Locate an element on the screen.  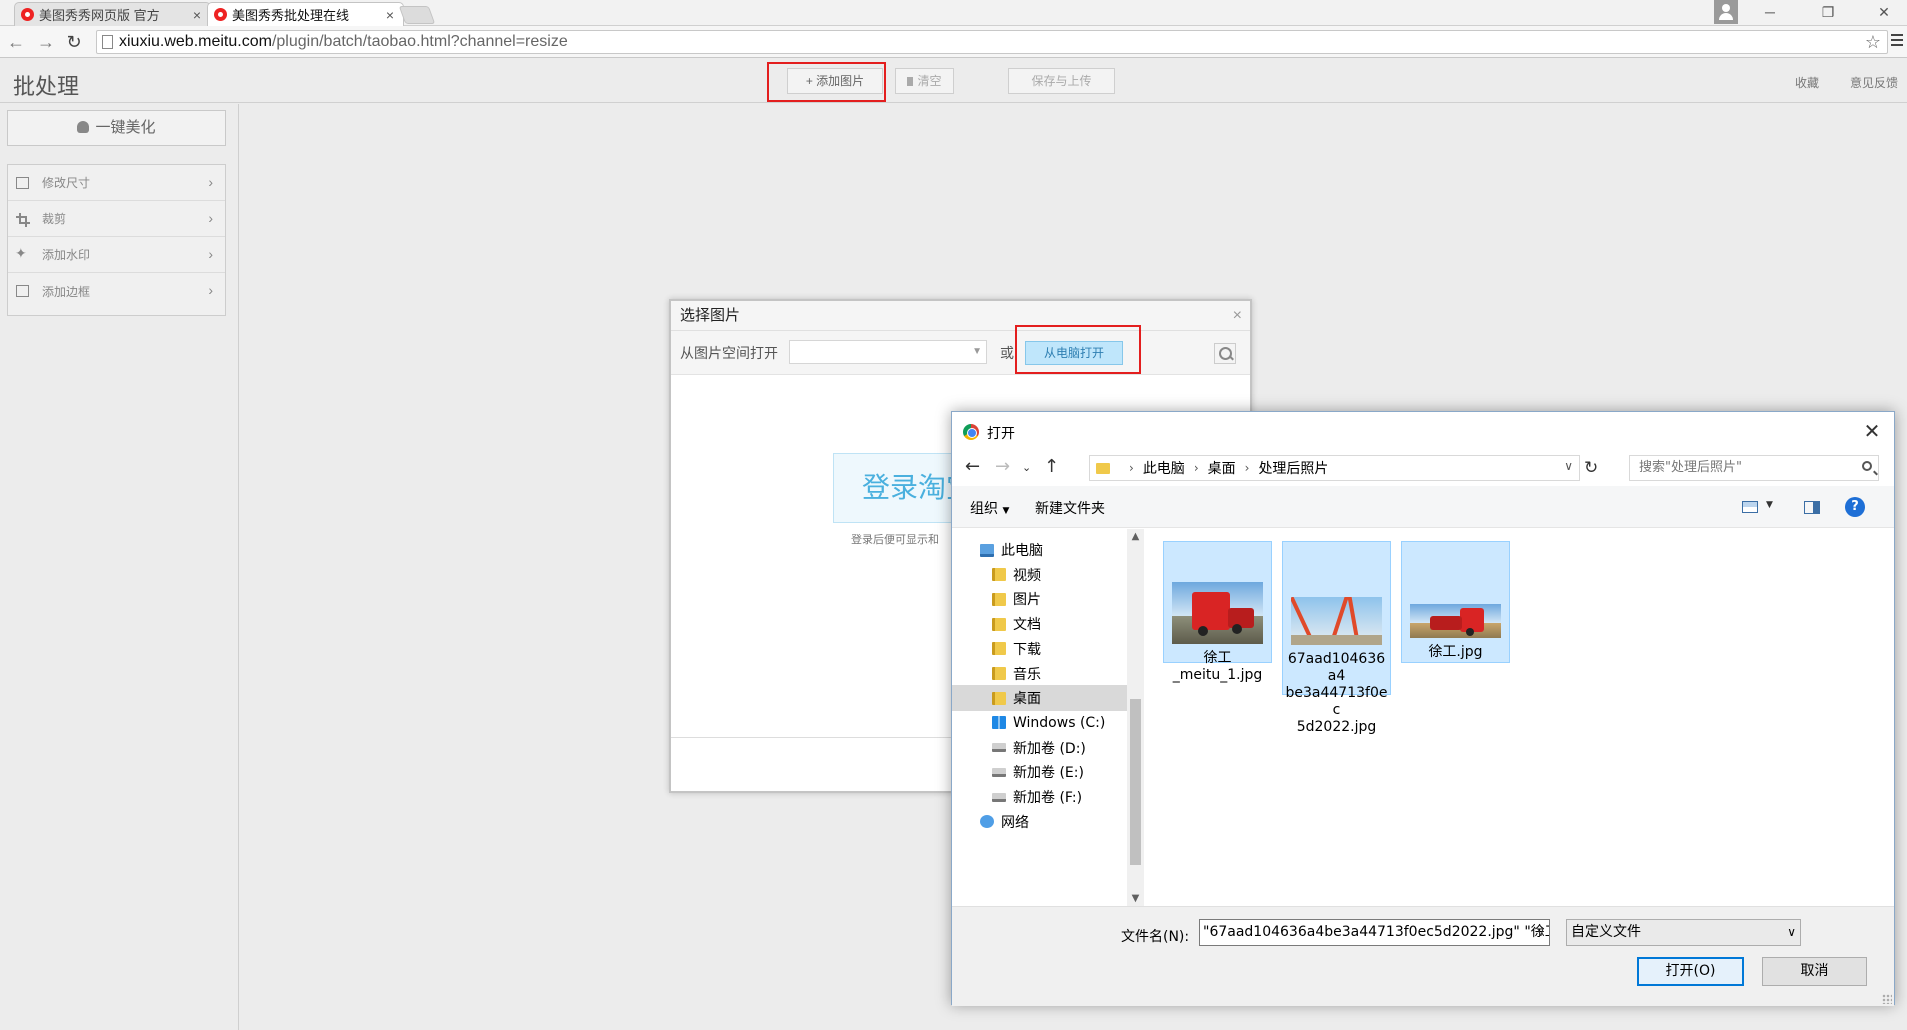
file-name: 徐工.jpg is located at coordinates (1455, 652).